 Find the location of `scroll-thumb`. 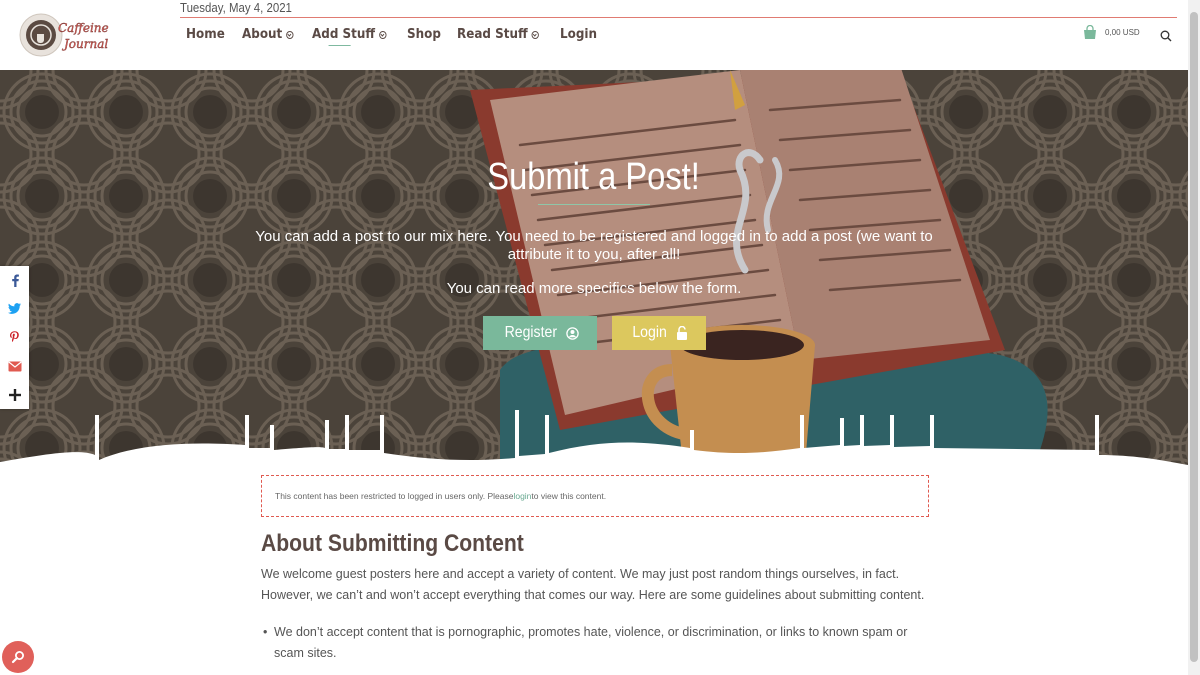

scroll-thumb is located at coordinates (1194, 337).